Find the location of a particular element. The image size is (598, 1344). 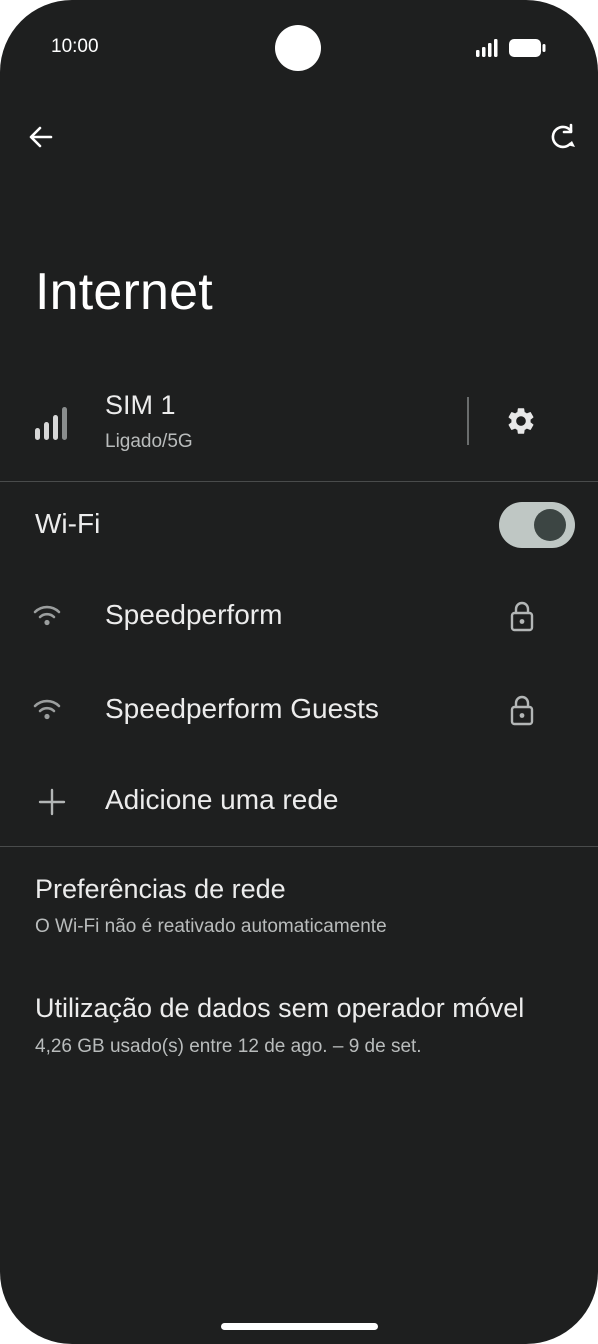

network-name: Speedperform is located at coordinates (194, 614).